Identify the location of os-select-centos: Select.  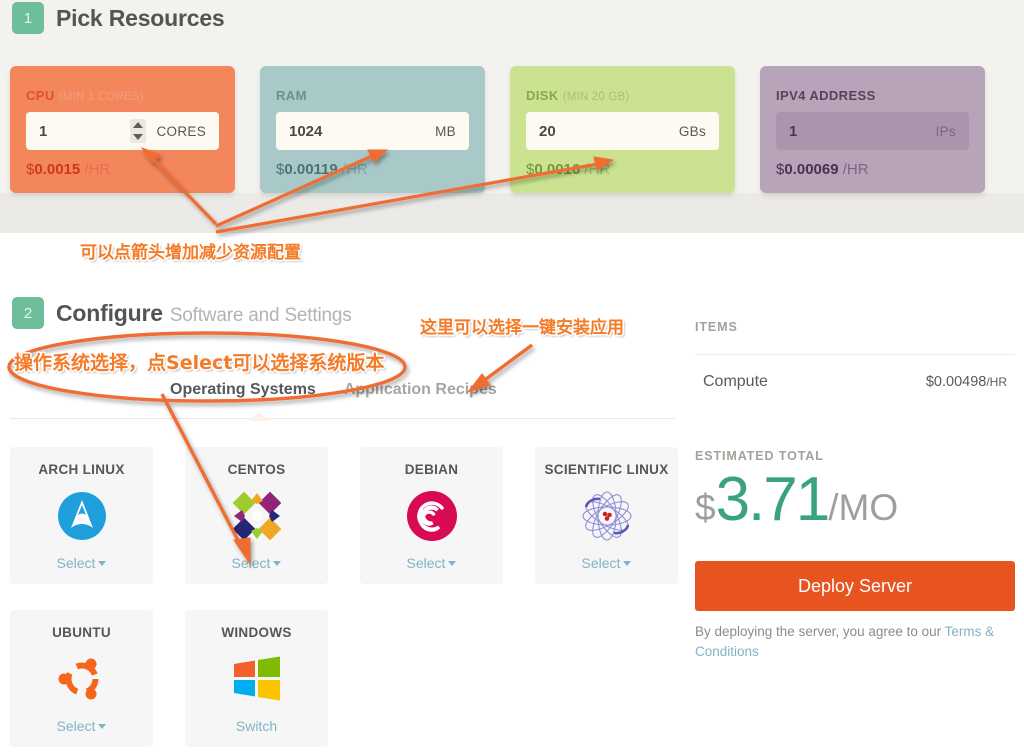
(257, 563).